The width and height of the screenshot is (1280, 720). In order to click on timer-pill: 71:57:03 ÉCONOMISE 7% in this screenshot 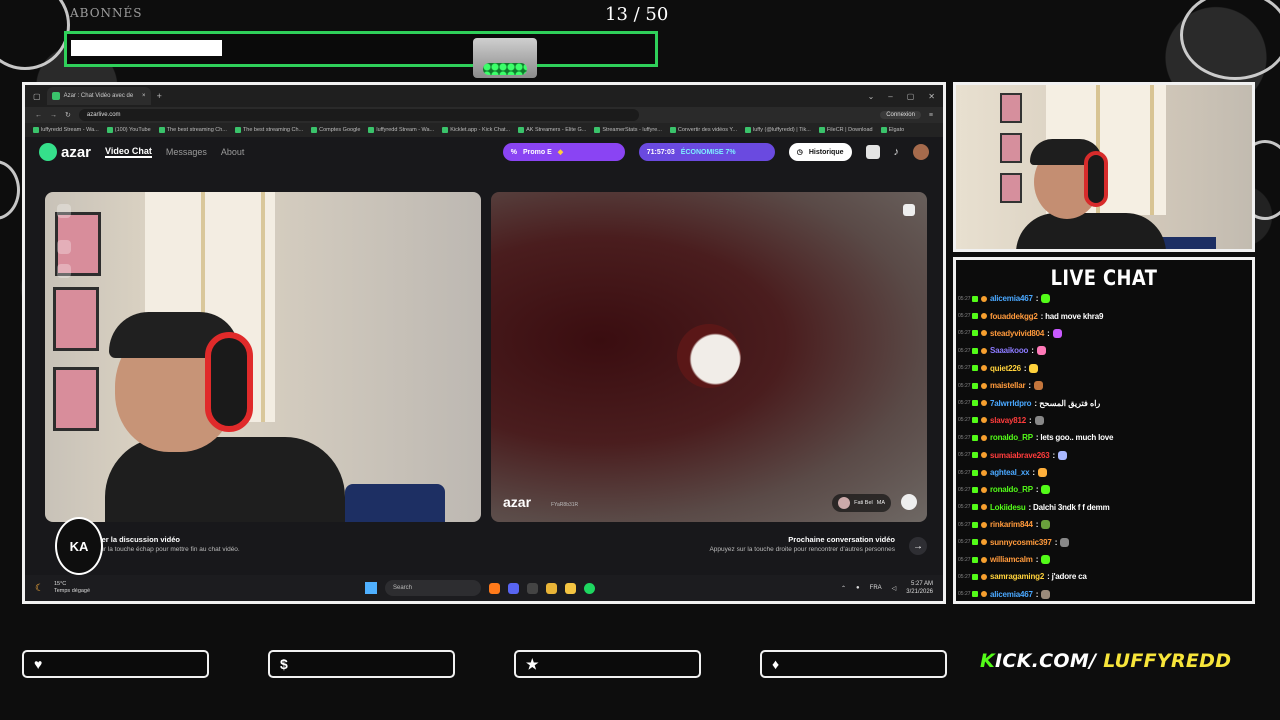, I will do `click(706, 152)`.